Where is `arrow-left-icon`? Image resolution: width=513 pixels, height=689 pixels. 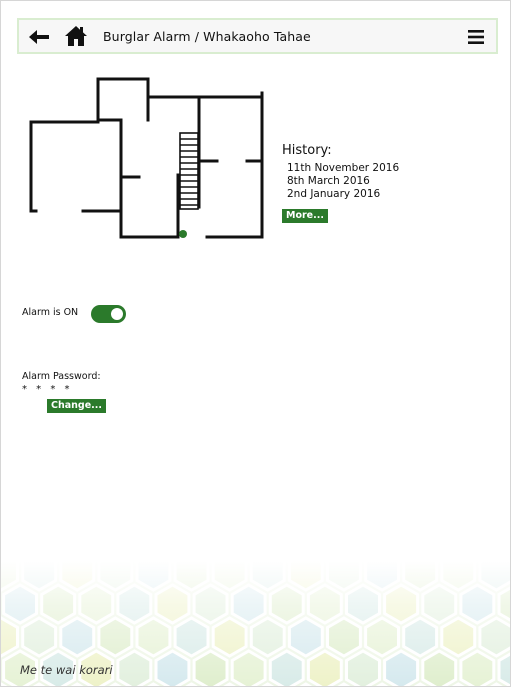
arrow-left-icon is located at coordinates (39, 37).